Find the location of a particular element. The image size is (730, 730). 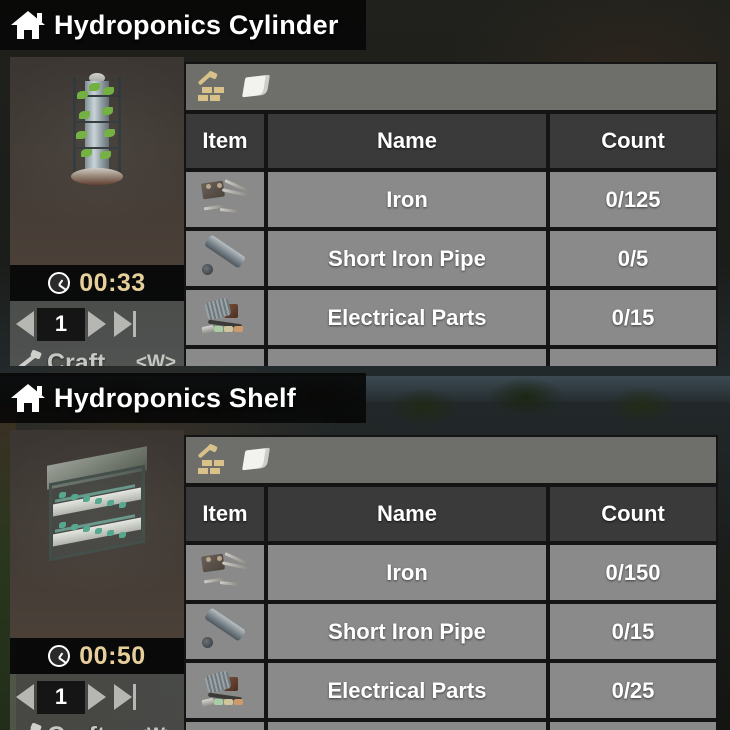

craft-time-bar: 00:33 is located at coordinates (97, 283).